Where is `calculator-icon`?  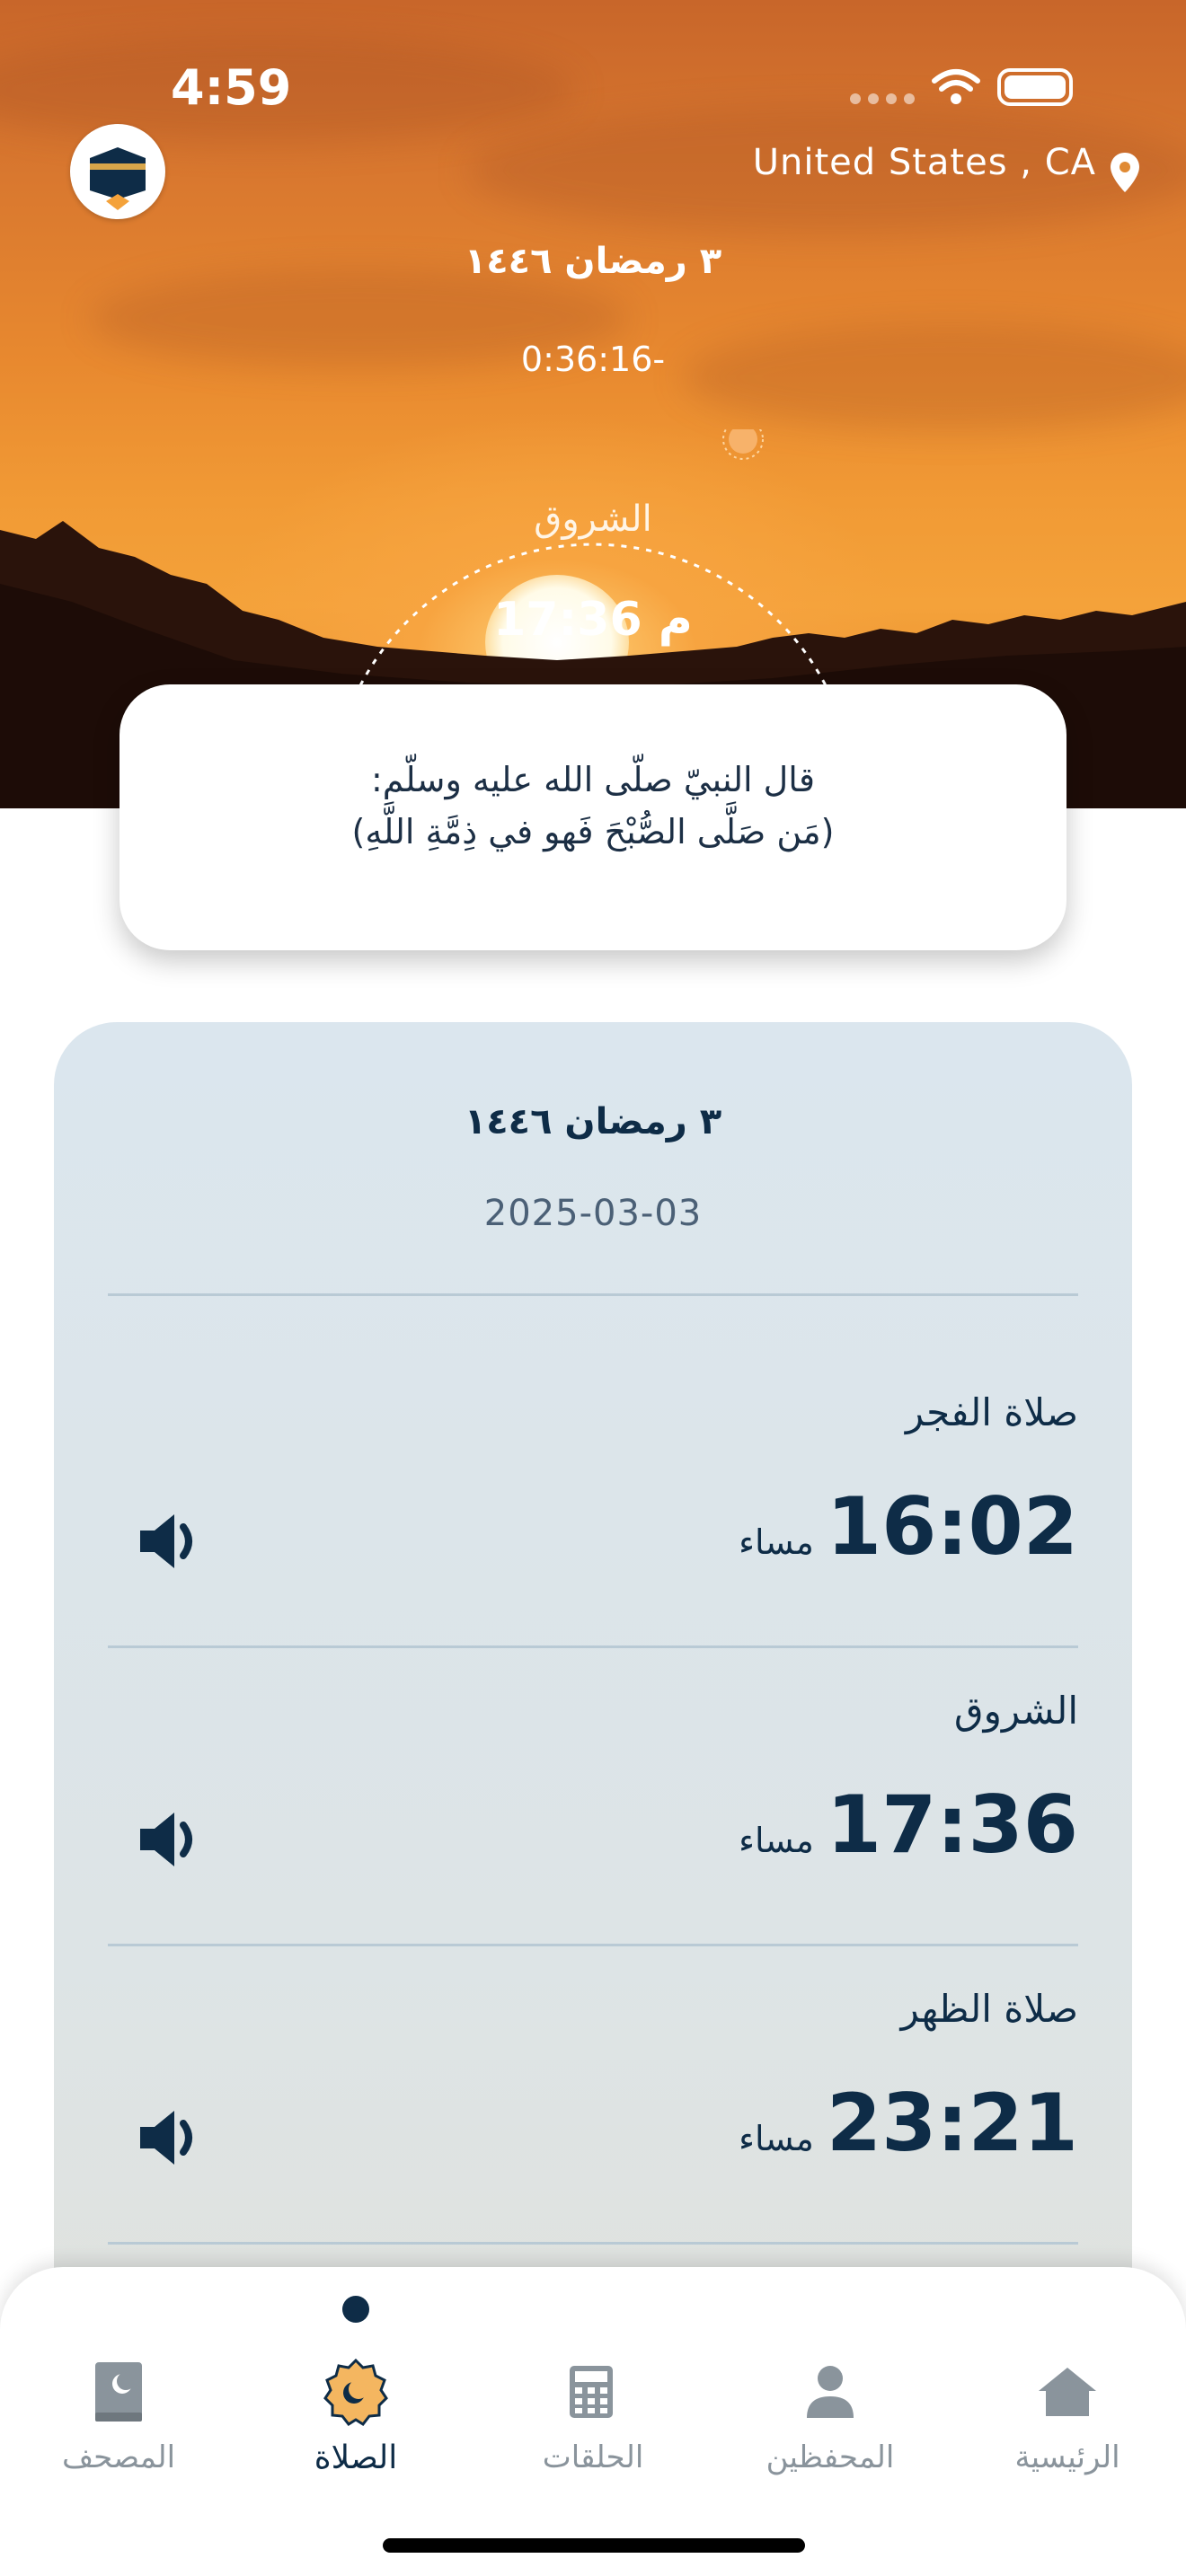 calculator-icon is located at coordinates (591, 2392).